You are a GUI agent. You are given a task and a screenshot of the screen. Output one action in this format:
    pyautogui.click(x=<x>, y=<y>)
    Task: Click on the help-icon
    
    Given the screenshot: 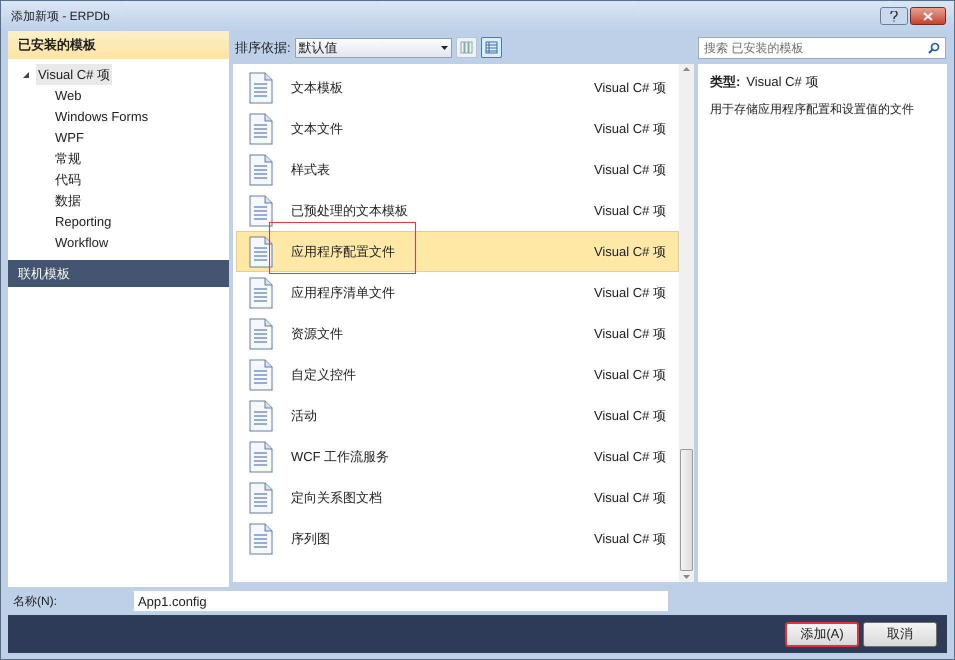 What is the action you would take?
    pyautogui.click(x=894, y=16)
    